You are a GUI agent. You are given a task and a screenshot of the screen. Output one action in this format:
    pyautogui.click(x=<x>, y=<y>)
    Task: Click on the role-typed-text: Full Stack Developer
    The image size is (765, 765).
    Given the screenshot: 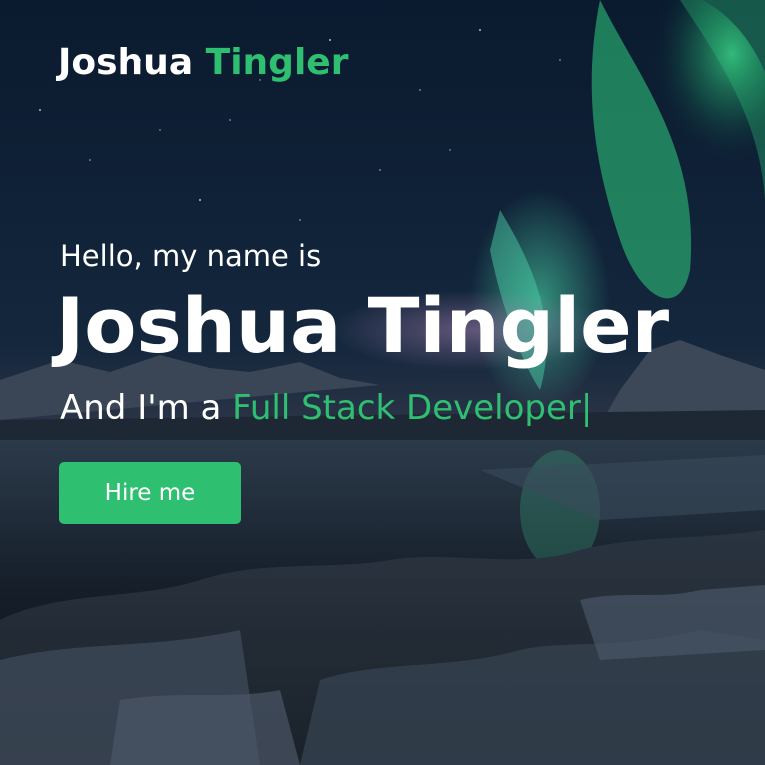 What is the action you would take?
    pyautogui.click(x=406, y=408)
    